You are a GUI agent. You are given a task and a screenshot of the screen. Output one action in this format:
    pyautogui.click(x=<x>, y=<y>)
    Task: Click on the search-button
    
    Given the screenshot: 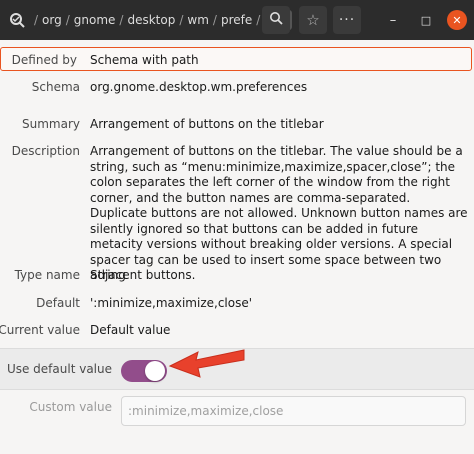 What is the action you would take?
    pyautogui.click(x=276, y=20)
    